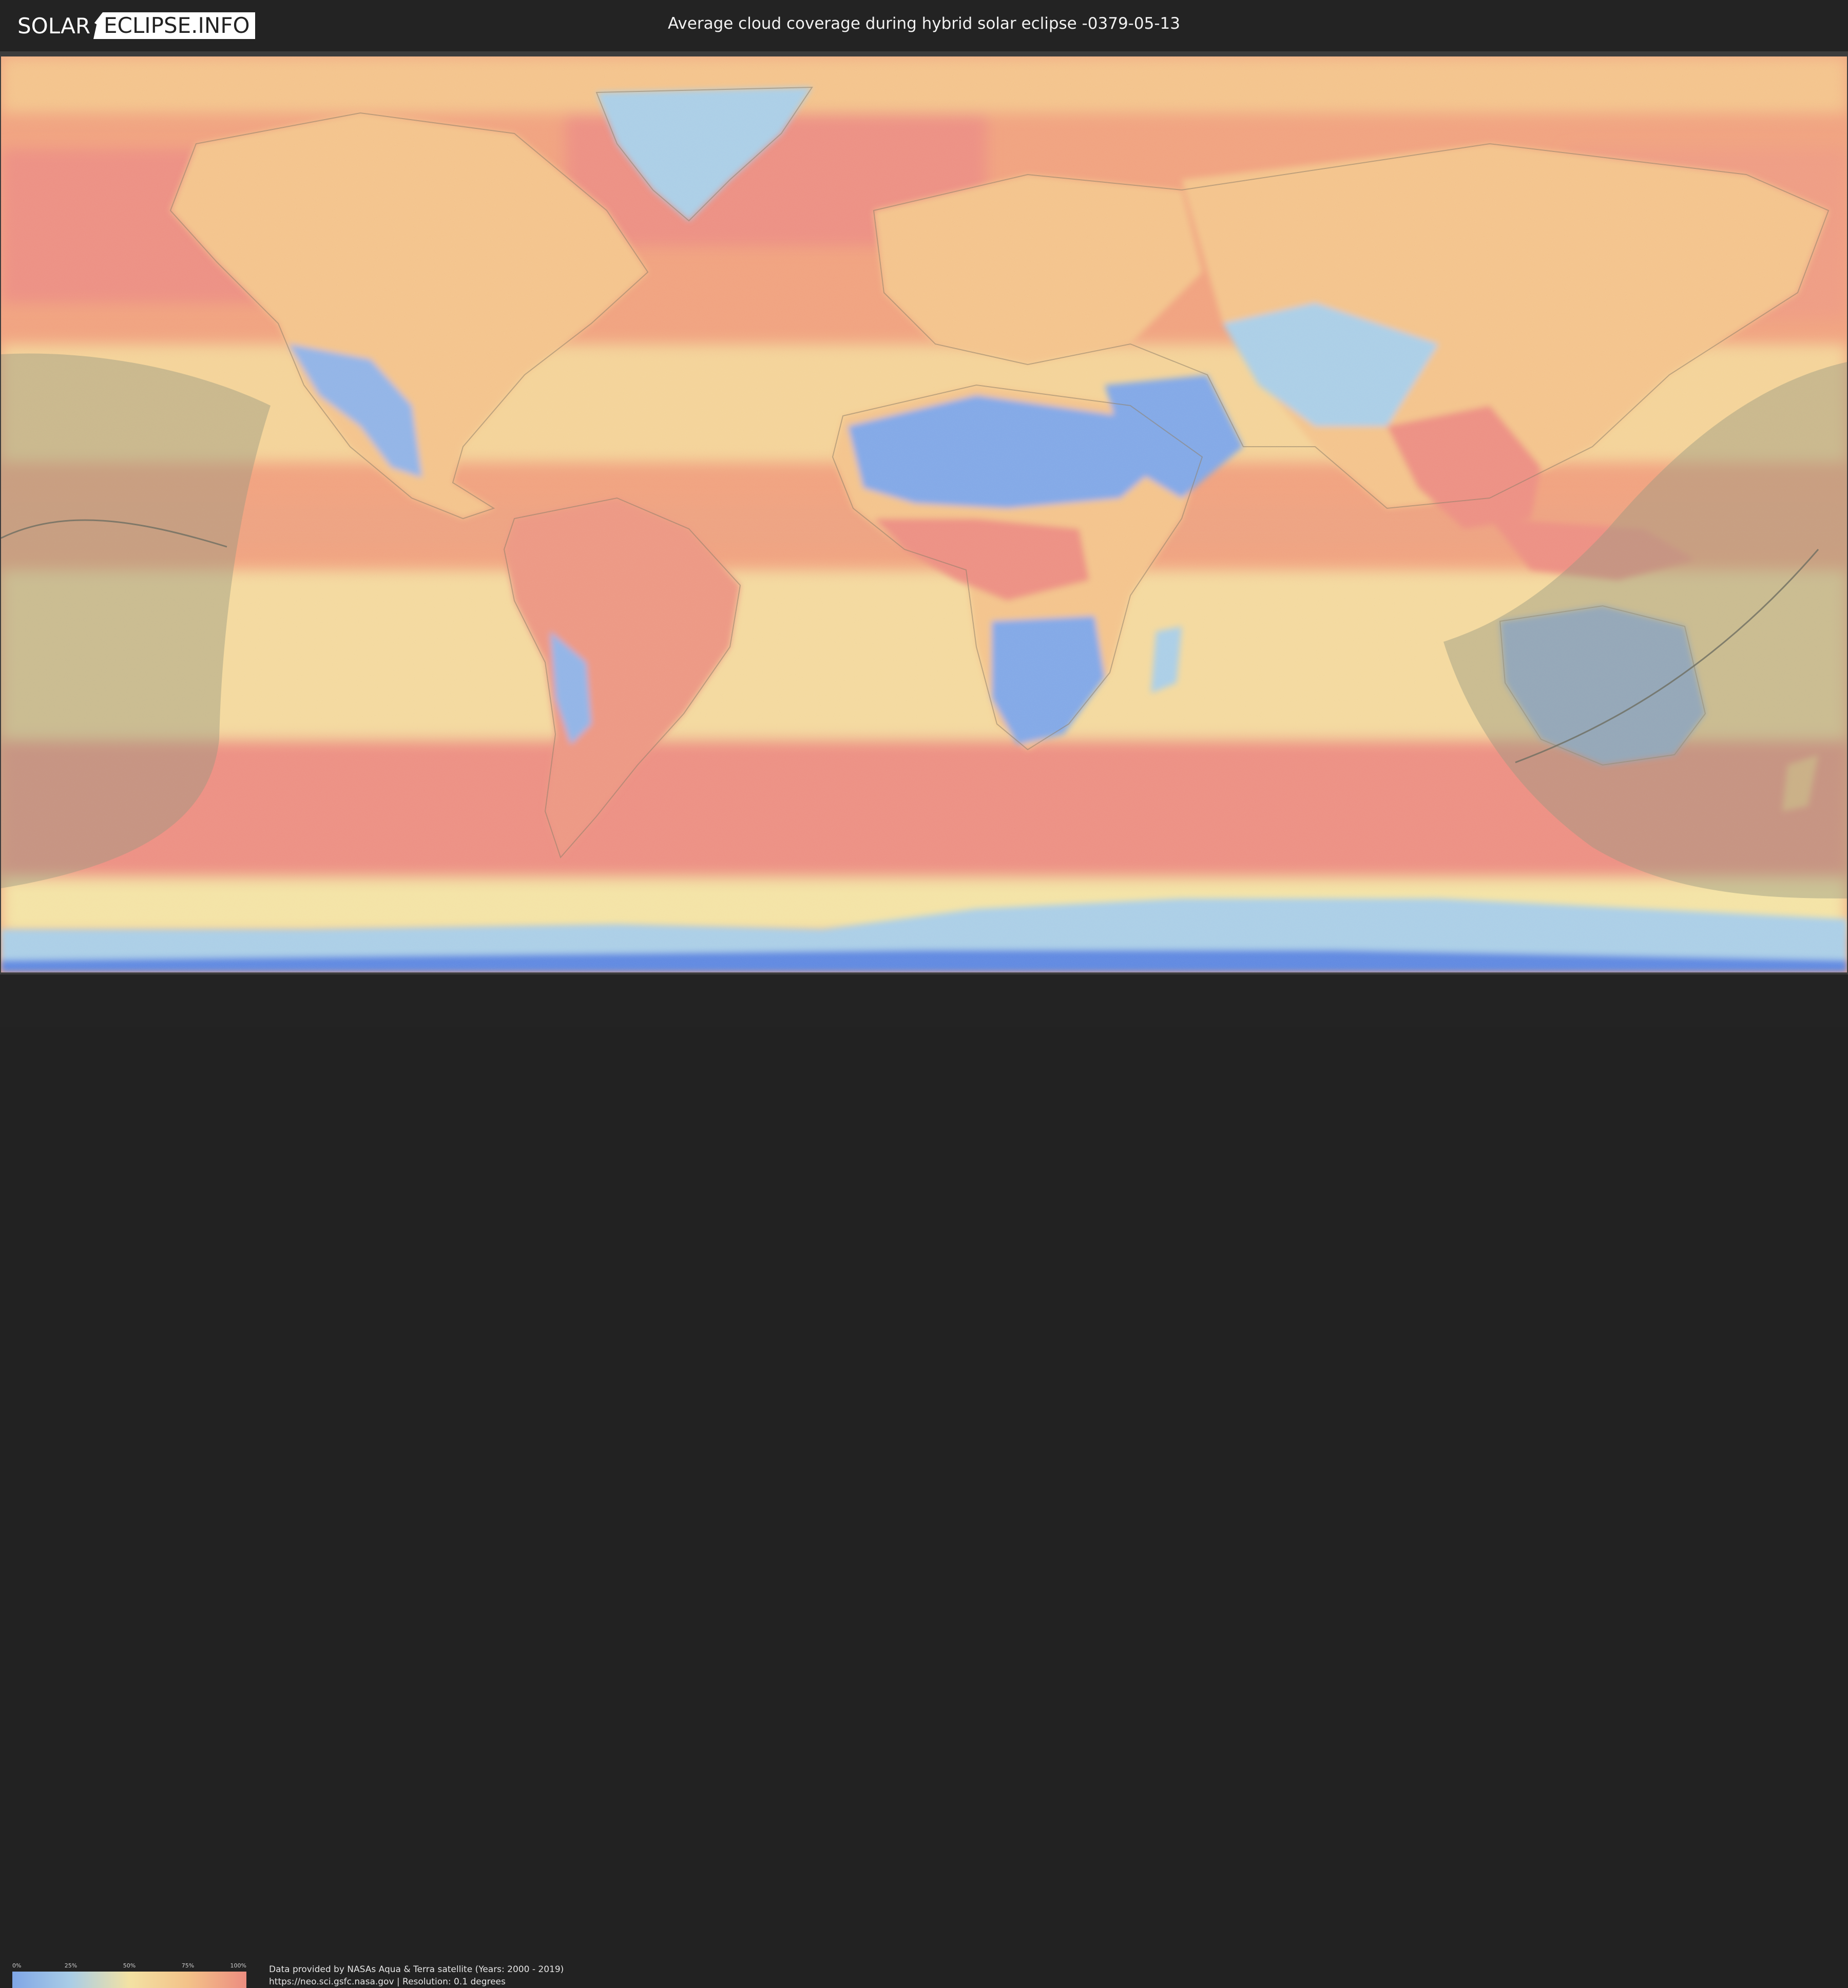  I want to click on legend-color-bar, so click(129, 1980).